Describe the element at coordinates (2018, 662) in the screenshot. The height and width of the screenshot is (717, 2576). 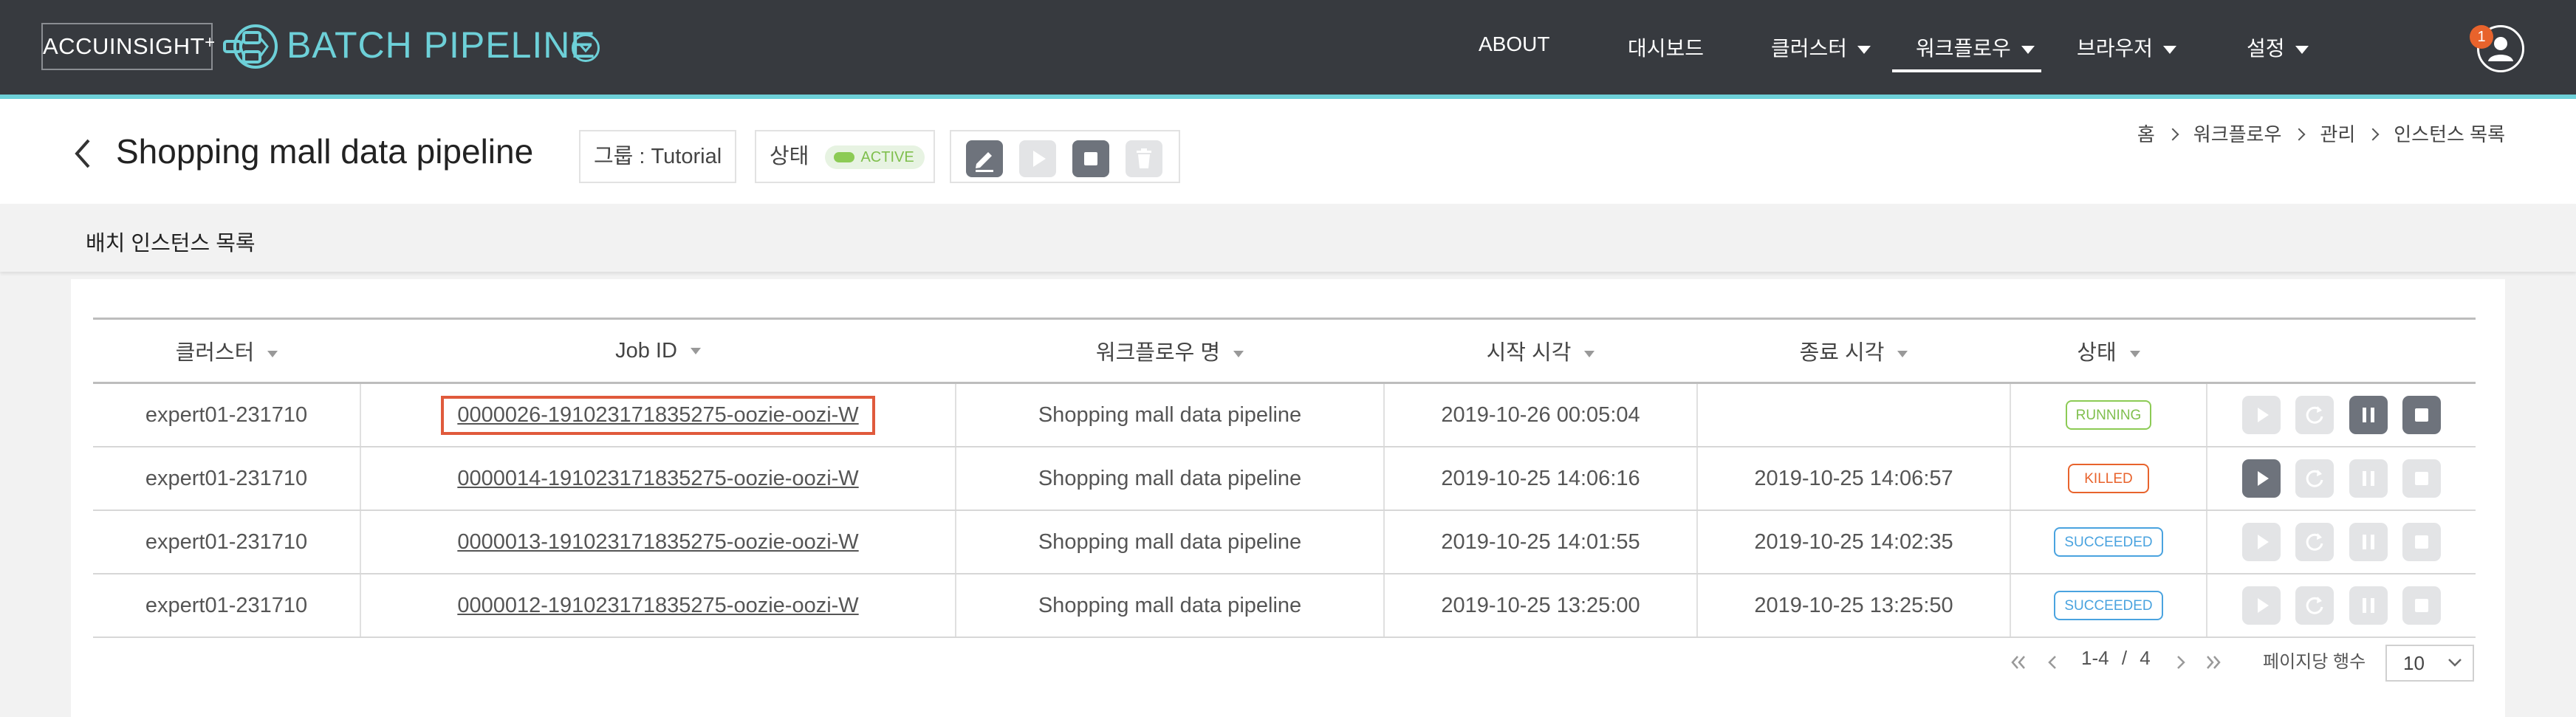
I see `first-page-icon` at that location.